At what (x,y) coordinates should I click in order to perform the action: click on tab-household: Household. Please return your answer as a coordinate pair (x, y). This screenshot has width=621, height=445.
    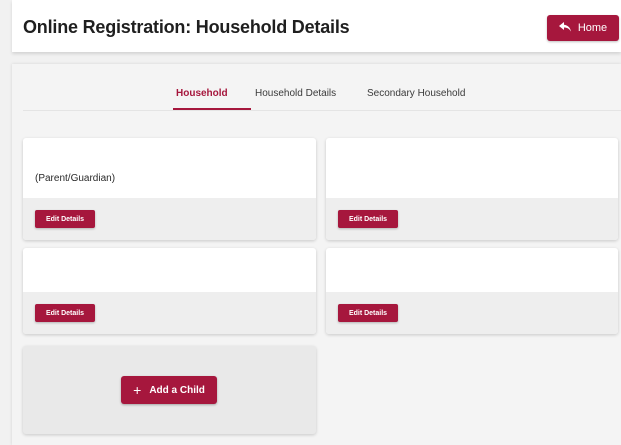
    Looking at the image, I should click on (202, 93).